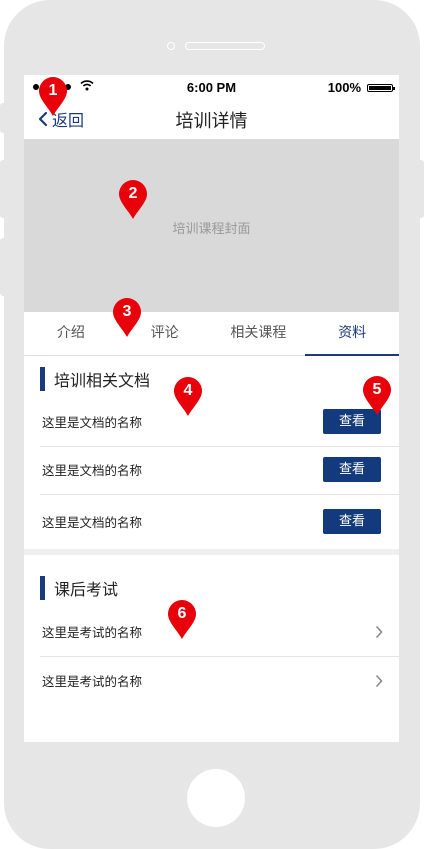 This screenshot has width=424, height=849. What do you see at coordinates (216, 798) in the screenshot?
I see `home-button` at bounding box center [216, 798].